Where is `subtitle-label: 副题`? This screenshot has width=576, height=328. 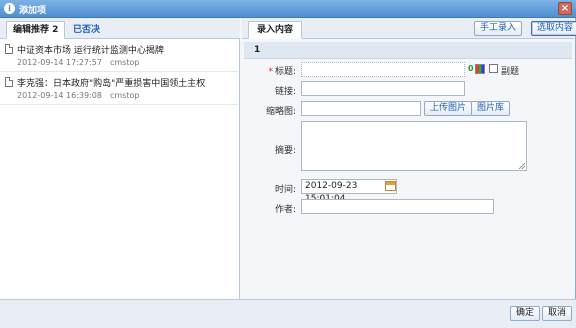
subtitle-label: 副题 is located at coordinates (510, 72).